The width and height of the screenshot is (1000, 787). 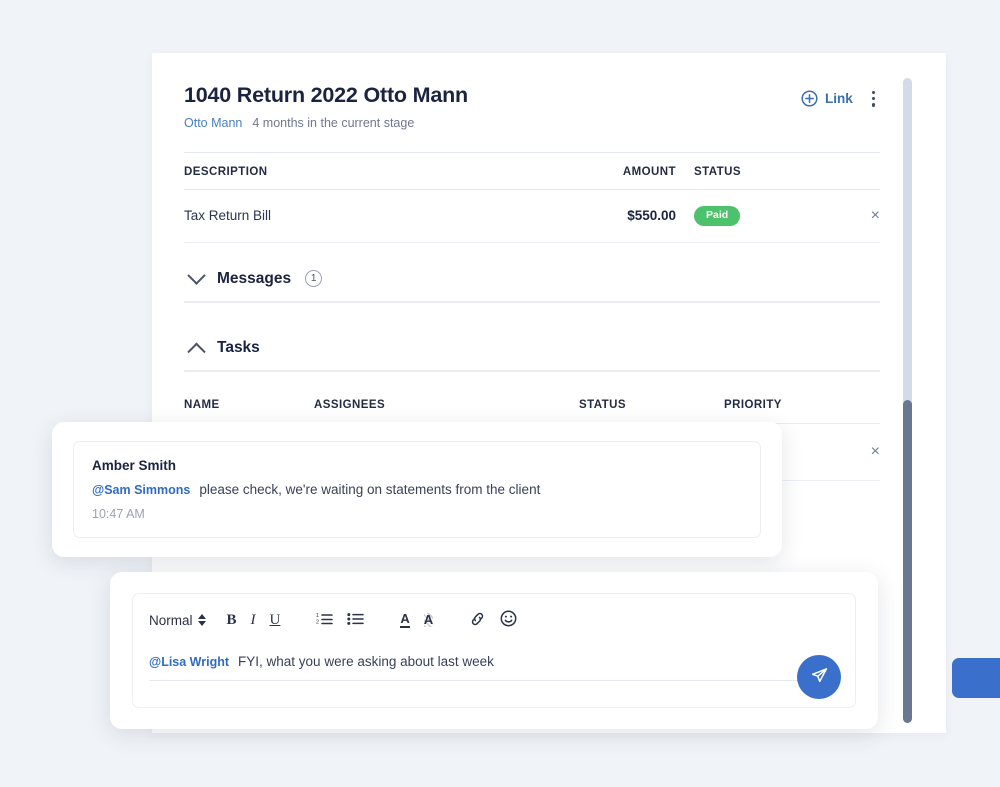 I want to click on emoji-button, so click(x=508, y=620).